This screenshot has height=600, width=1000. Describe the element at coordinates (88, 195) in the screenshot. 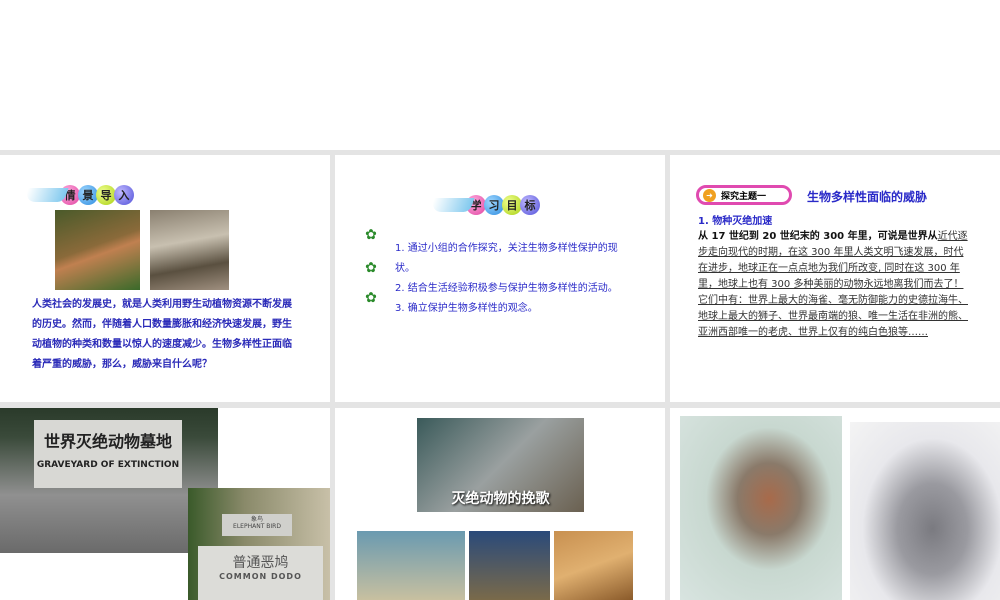

I see `banner-char: 景` at that location.